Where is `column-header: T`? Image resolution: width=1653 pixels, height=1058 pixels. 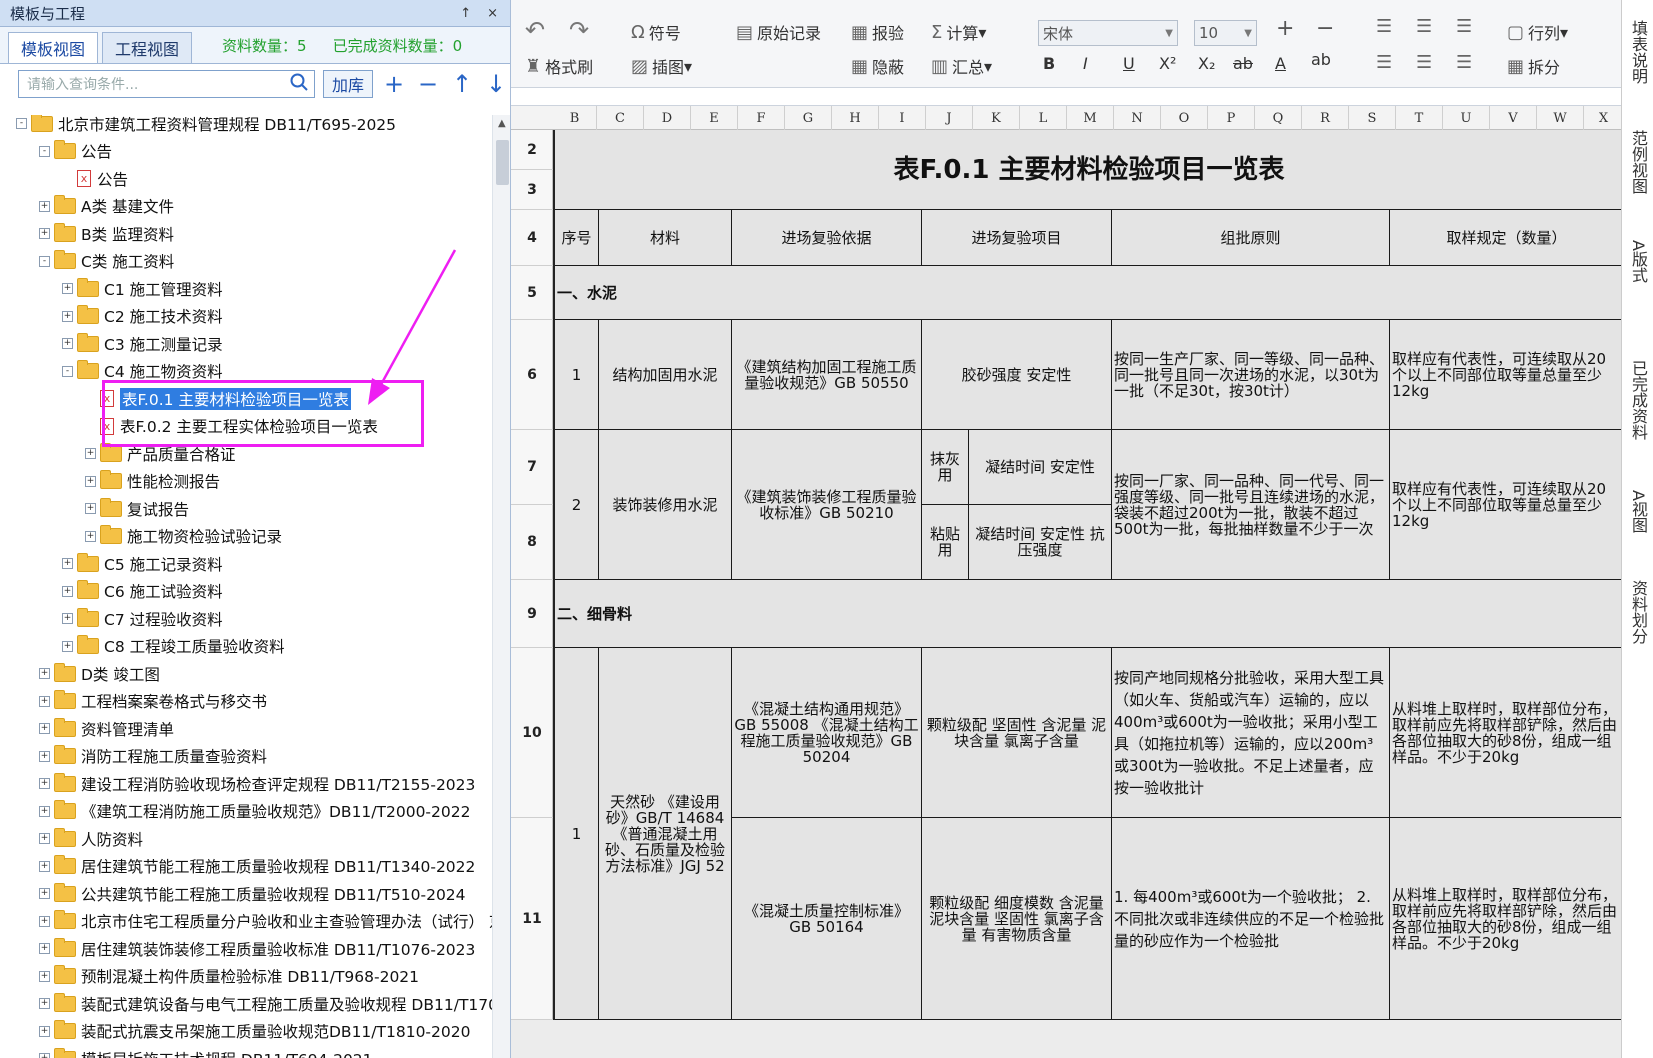
column-header: T is located at coordinates (1419, 118).